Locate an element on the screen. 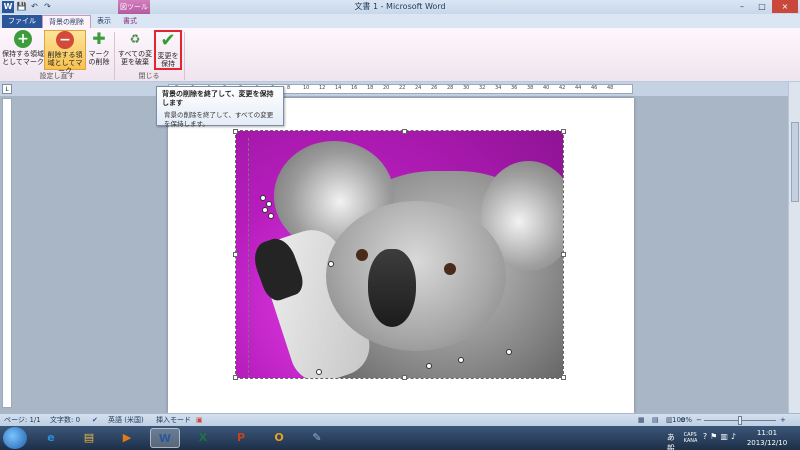 This screenshot has width=800, height=450. scrollbar-thumb is located at coordinates (795, 162).